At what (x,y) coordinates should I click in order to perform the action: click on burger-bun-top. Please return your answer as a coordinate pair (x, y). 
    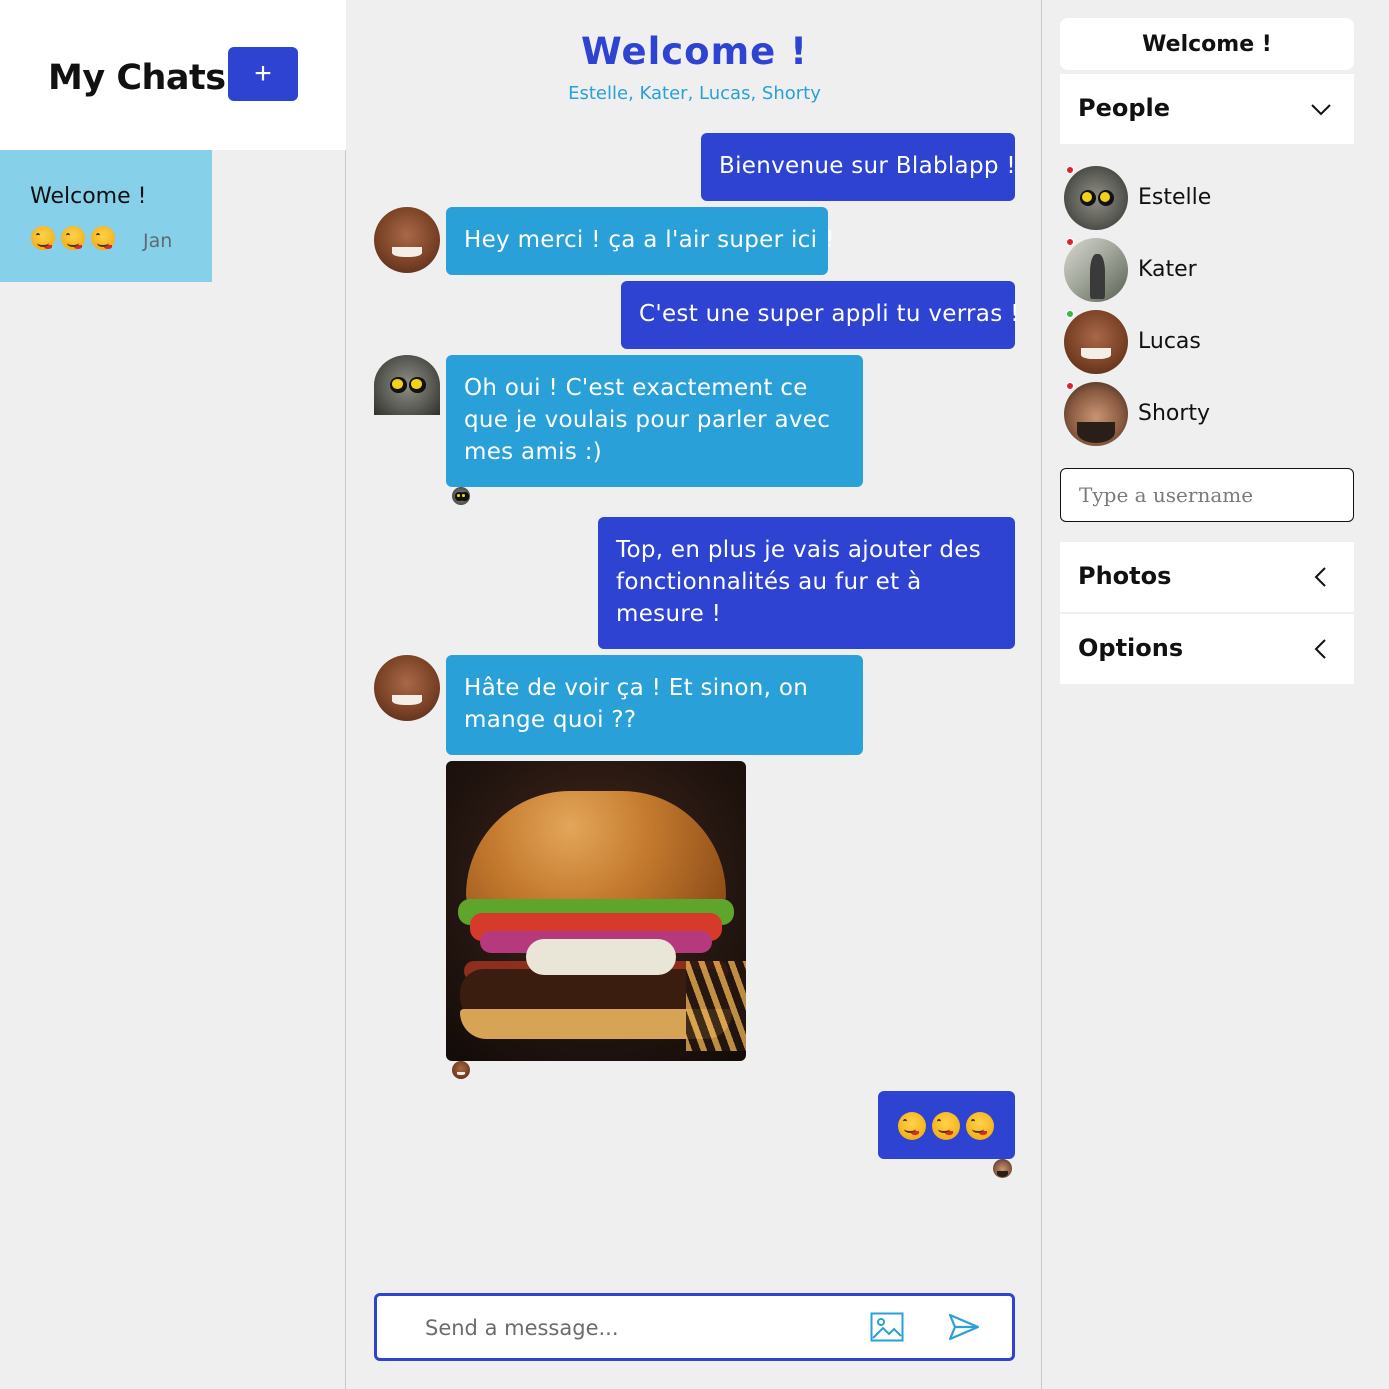
    Looking at the image, I should click on (596, 851).